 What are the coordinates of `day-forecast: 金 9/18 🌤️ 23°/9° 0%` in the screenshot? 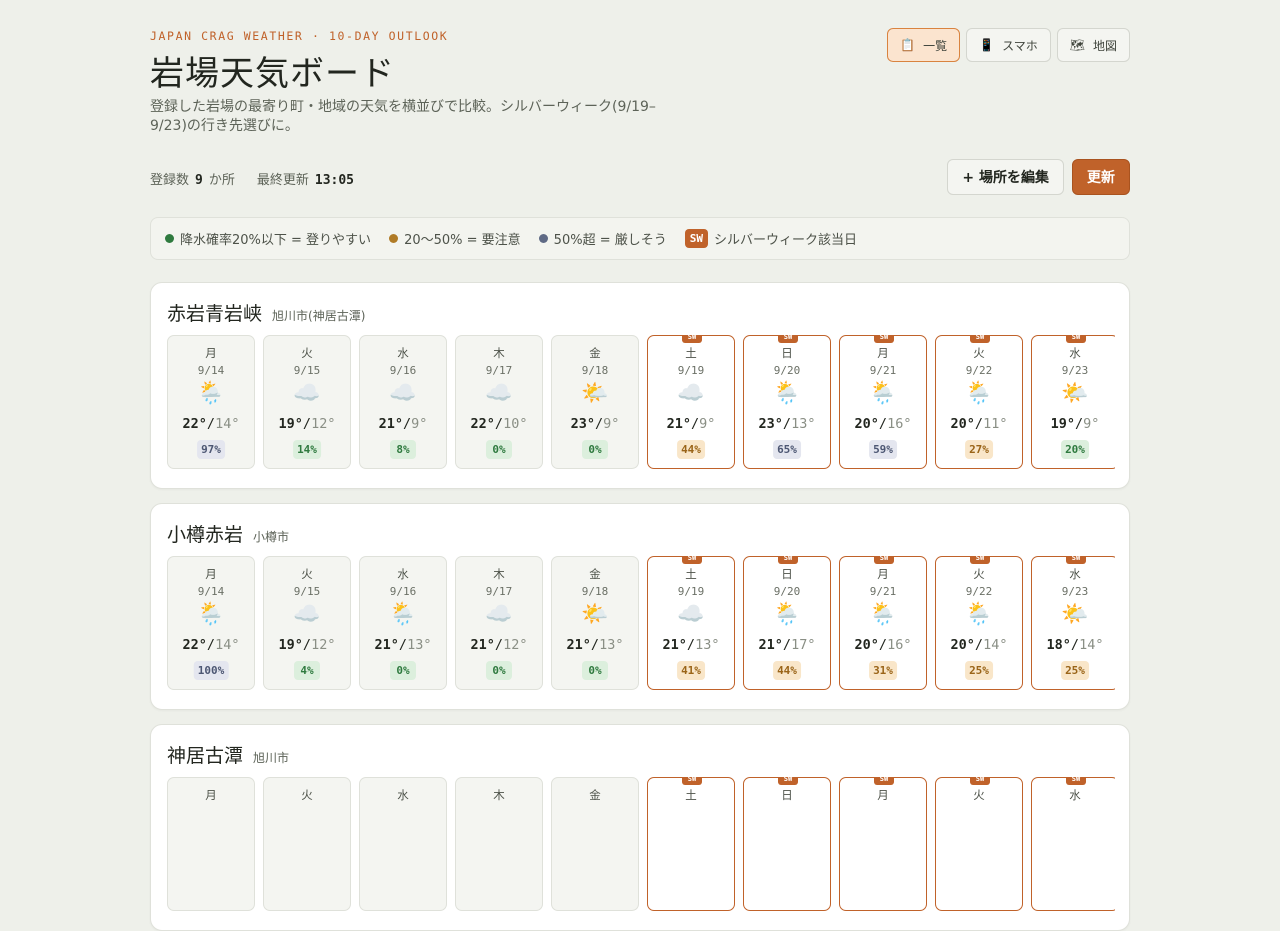 It's located at (595, 402).